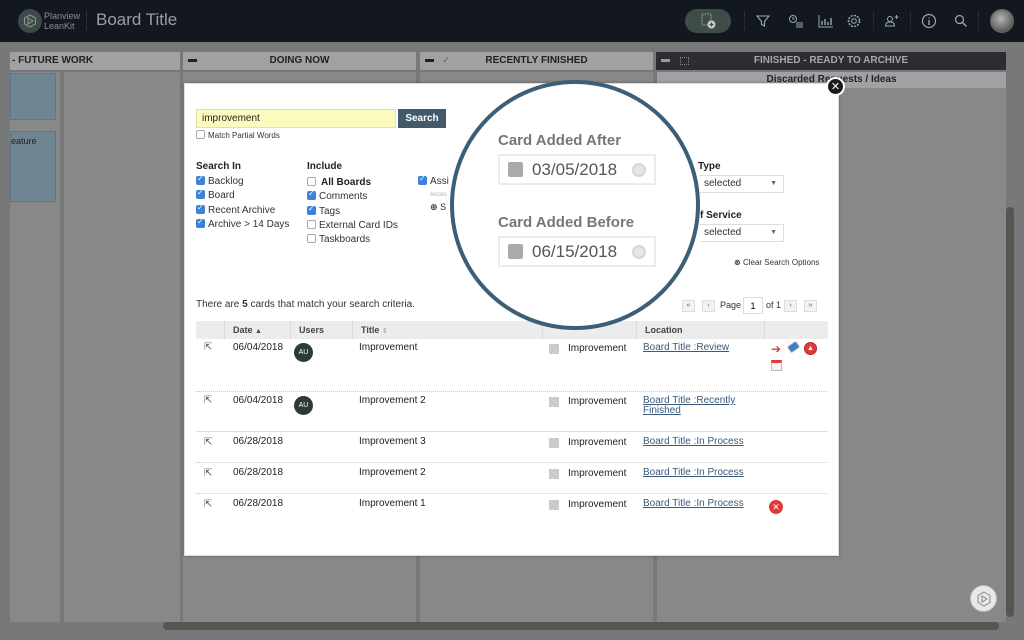 This screenshot has width=1024, height=640. I want to click on search-button: Search, so click(422, 118).